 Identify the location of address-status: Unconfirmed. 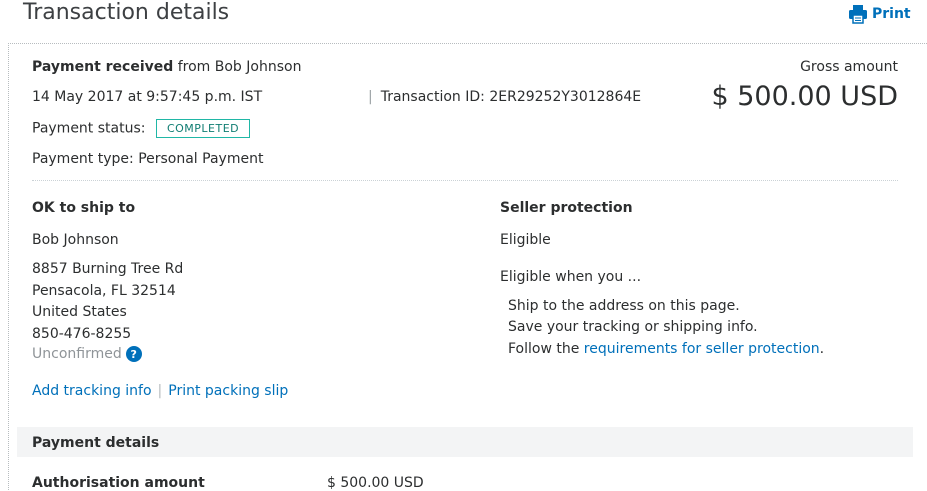
(77, 354).